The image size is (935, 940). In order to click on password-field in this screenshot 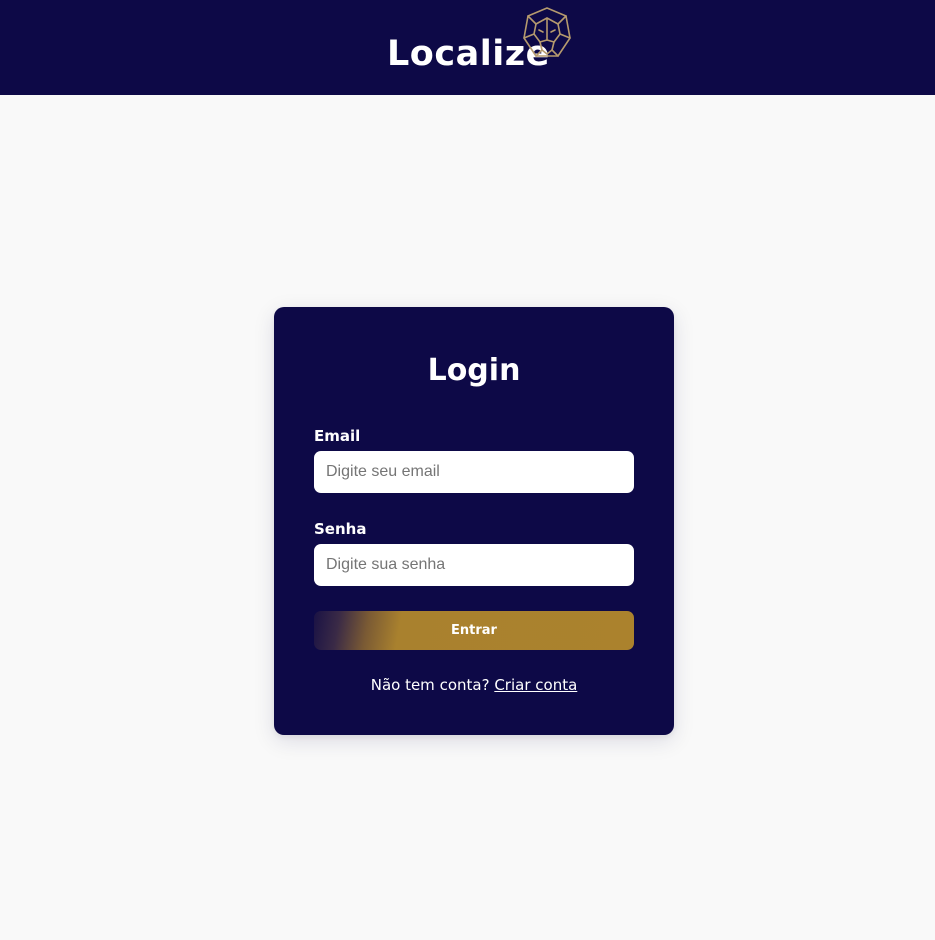, I will do `click(474, 565)`.